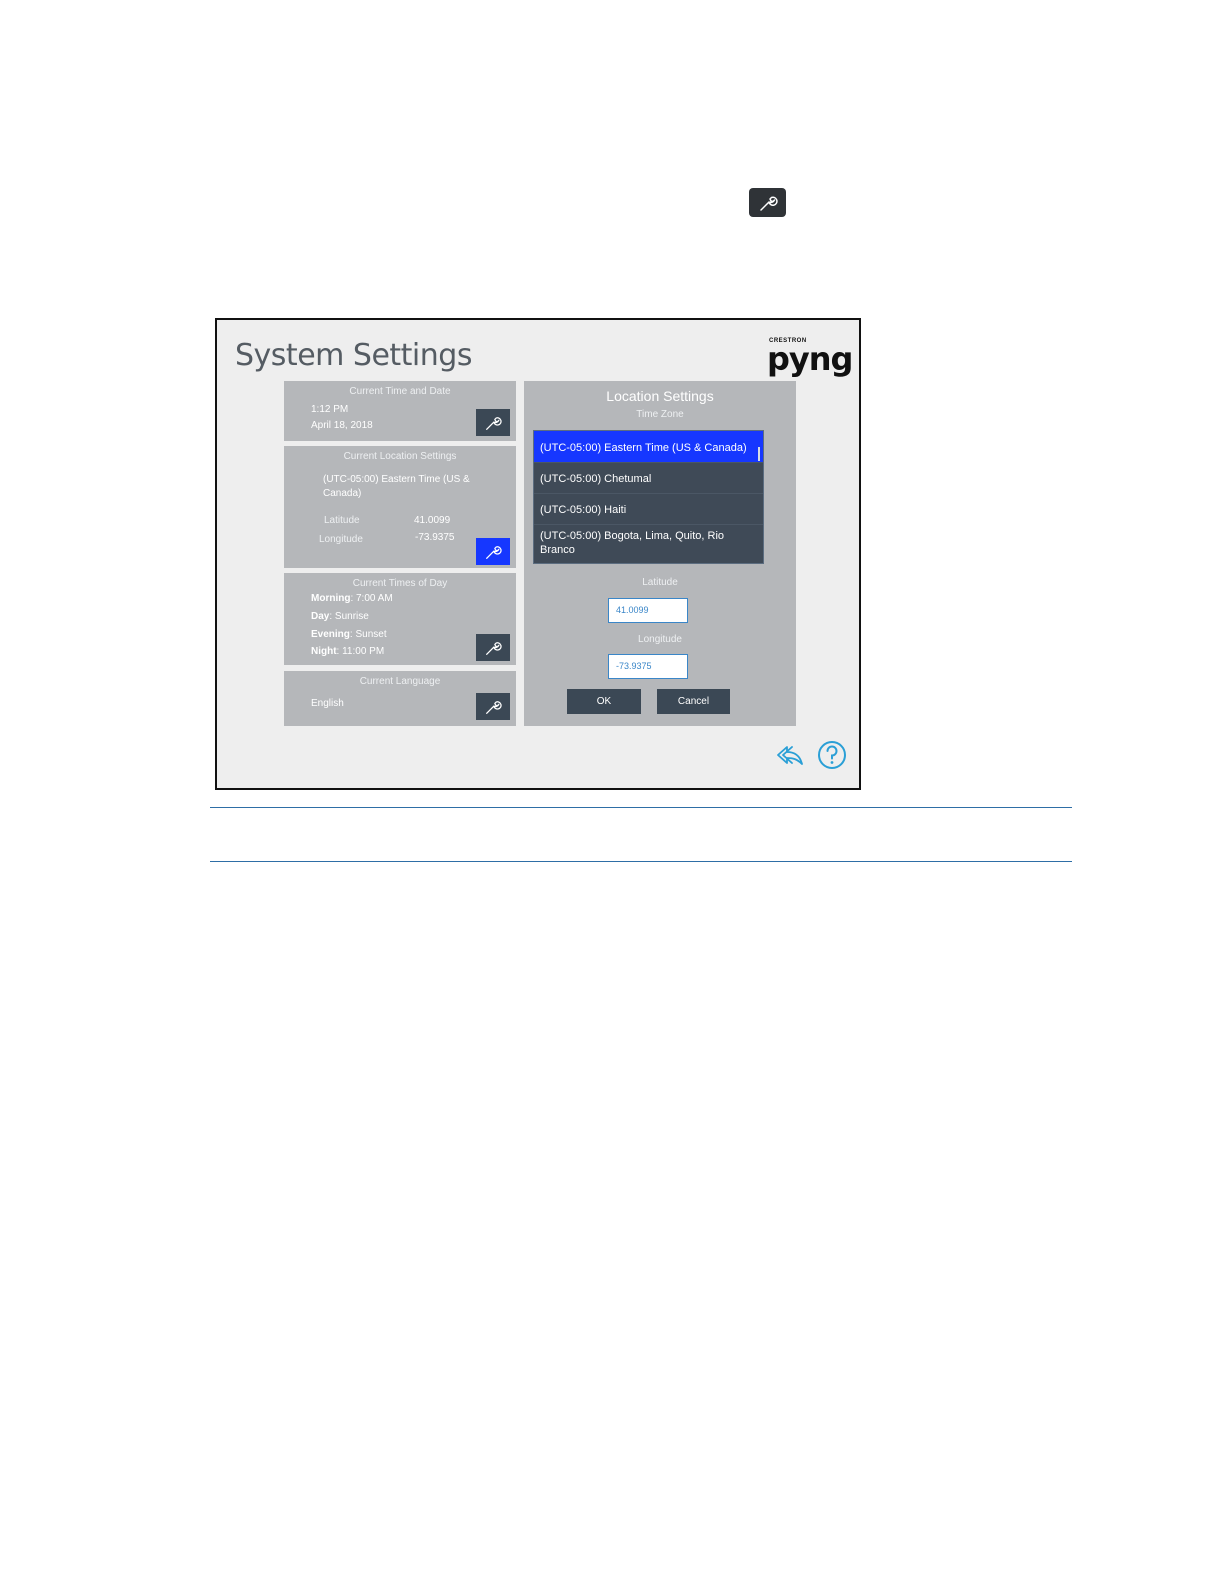 The height and width of the screenshot is (1584, 1224). I want to click on wrench-button-reference, so click(767, 202).